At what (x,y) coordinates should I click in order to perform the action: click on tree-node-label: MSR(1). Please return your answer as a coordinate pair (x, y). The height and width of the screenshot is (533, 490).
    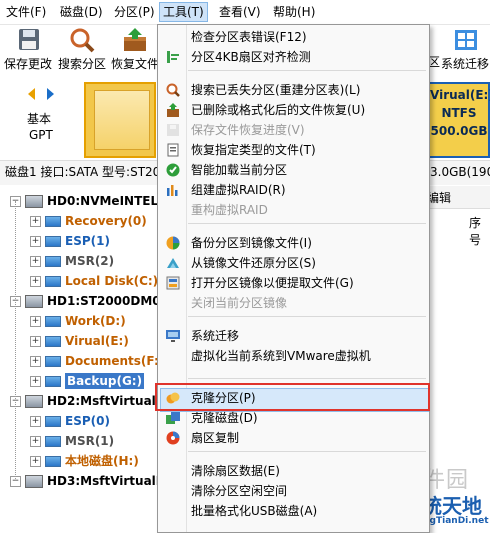
    Looking at the image, I should click on (90, 441).